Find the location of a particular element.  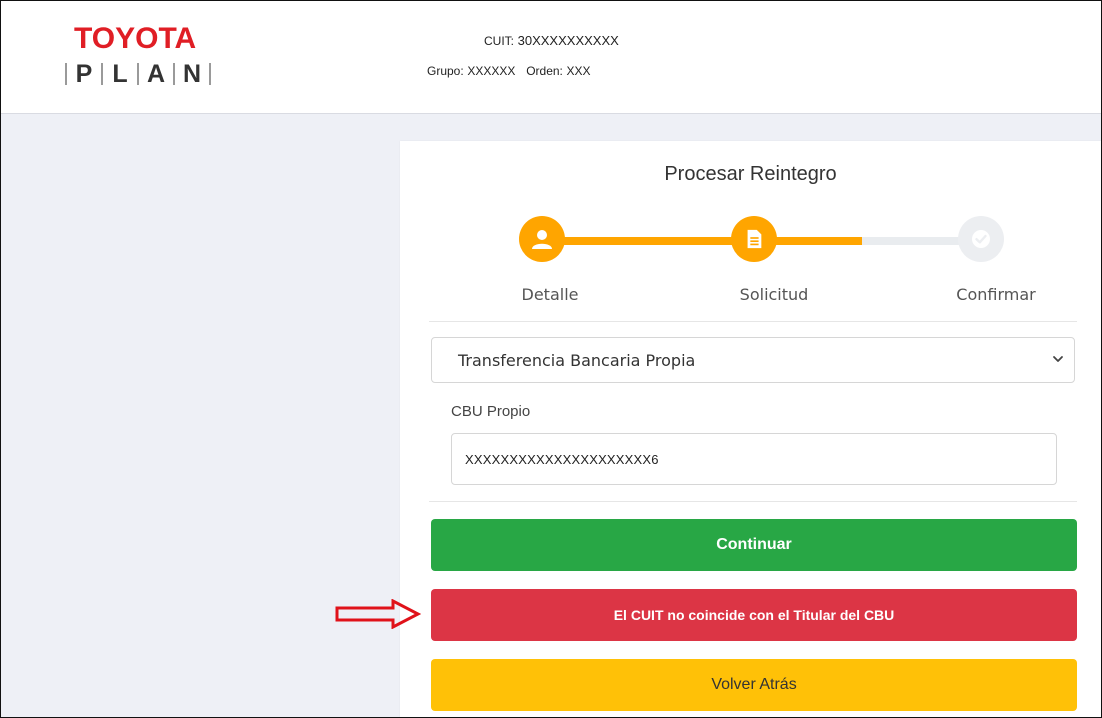

cbu-value: XXXXXXXXXXXXXXXXXXXXX6 is located at coordinates (562, 459).